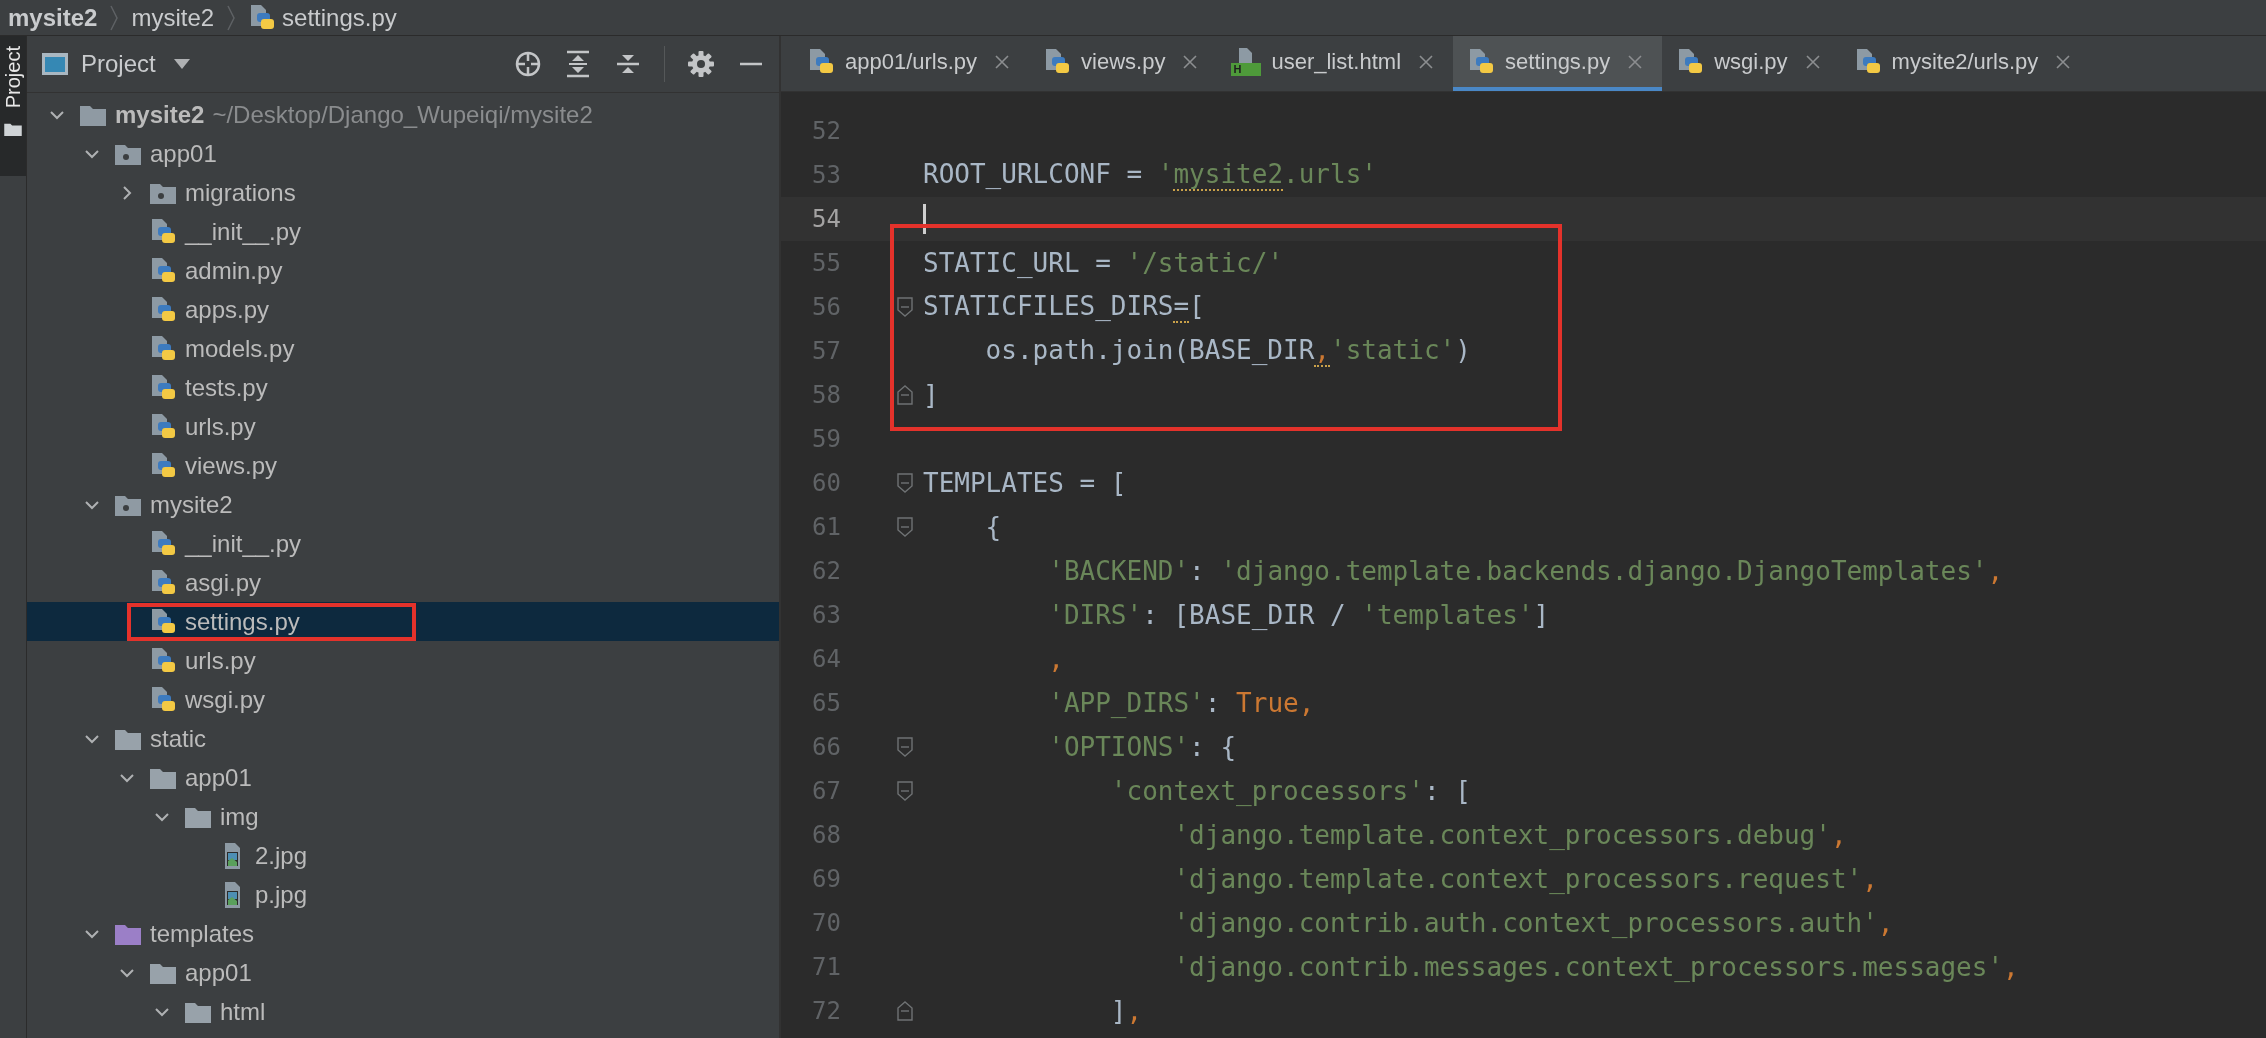 The height and width of the screenshot is (1038, 2266). What do you see at coordinates (403, 348) in the screenshot?
I see `tree-item: models.py` at bounding box center [403, 348].